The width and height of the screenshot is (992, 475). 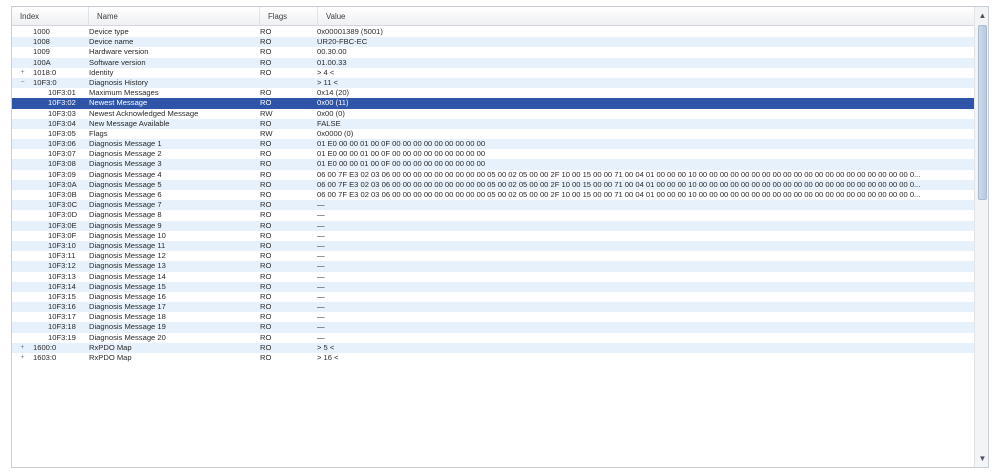 What do you see at coordinates (62, 327) in the screenshot?
I see `row-index: 10F3:18` at bounding box center [62, 327].